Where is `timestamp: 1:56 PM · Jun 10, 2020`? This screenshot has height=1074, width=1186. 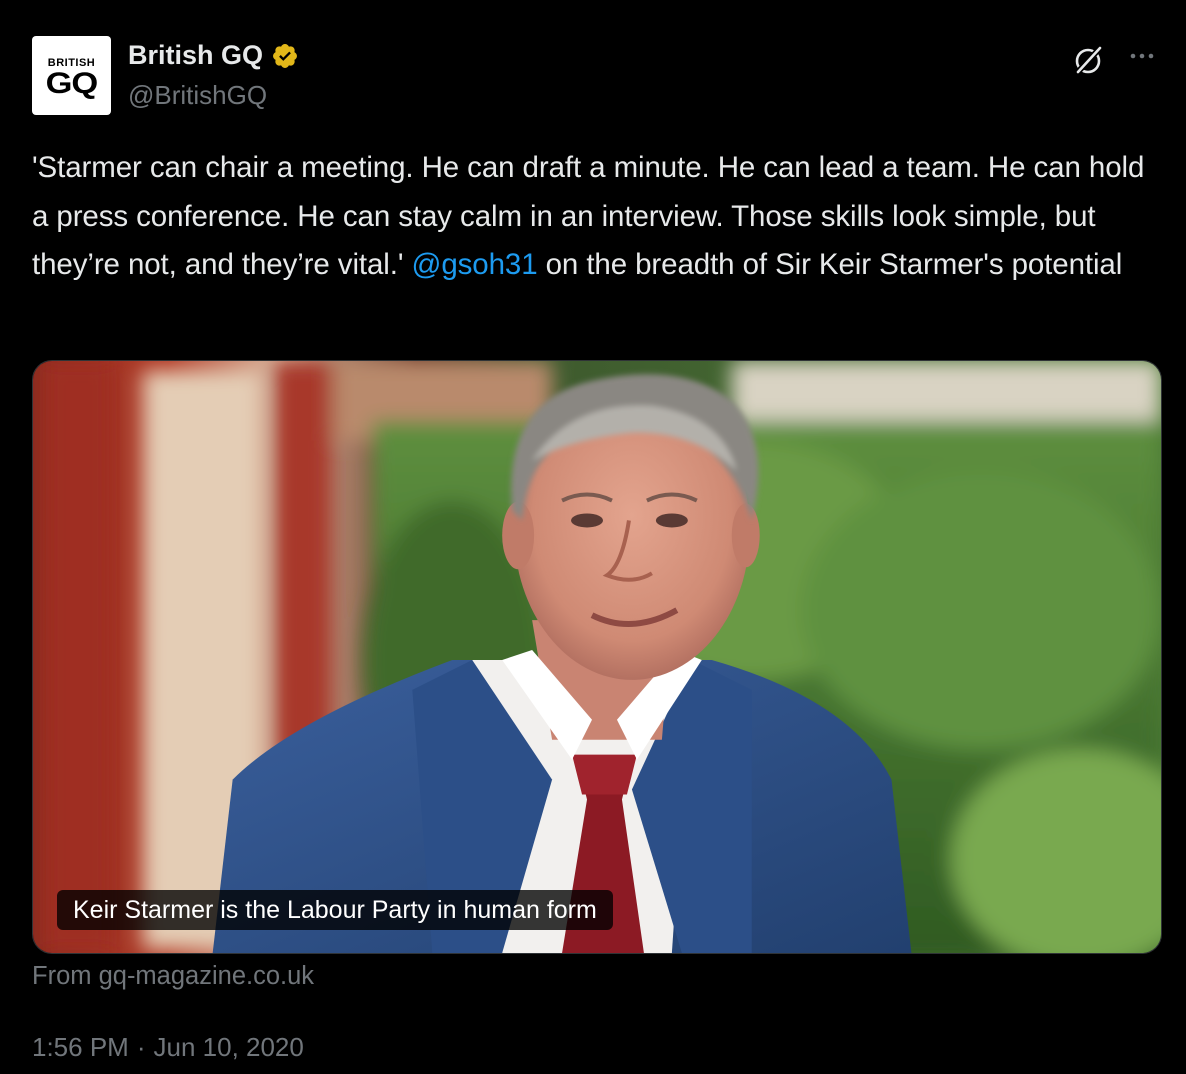
timestamp: 1:56 PM · Jun 10, 2020 is located at coordinates (168, 1047).